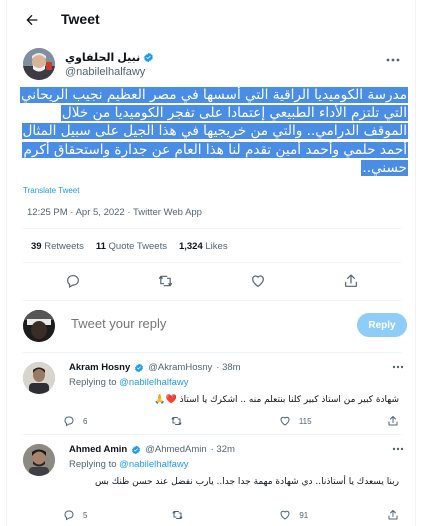 Image resolution: width=422 pixels, height=526 pixels. I want to click on quote-tweets-label: Quote Tweets, so click(137, 246).